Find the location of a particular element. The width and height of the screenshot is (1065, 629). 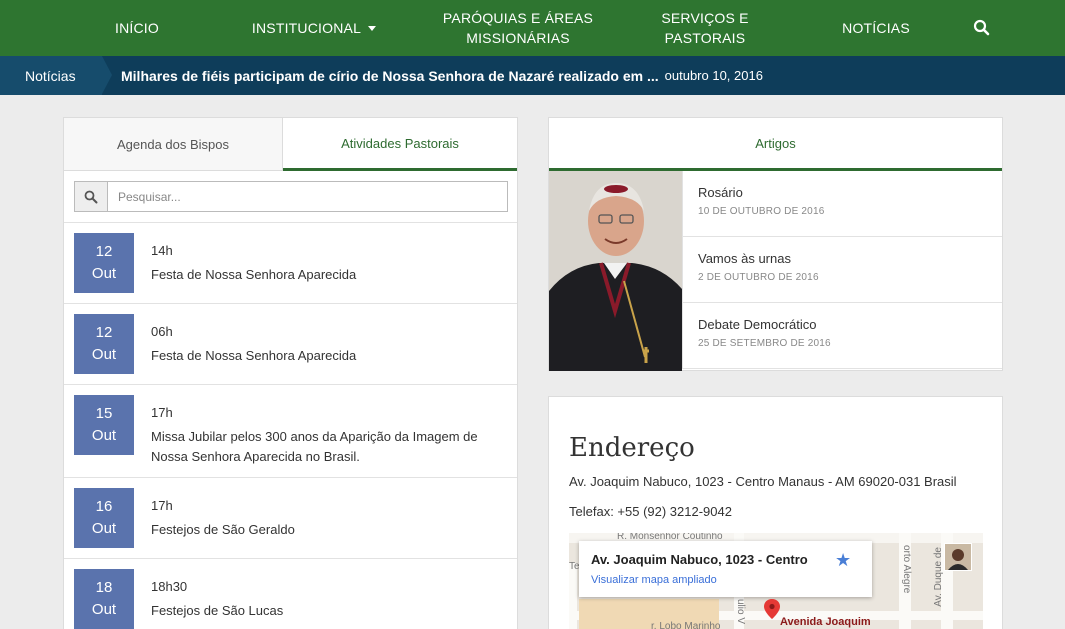

view-larger-map-link: Visualizar mapa ampliado is located at coordinates (654, 580).